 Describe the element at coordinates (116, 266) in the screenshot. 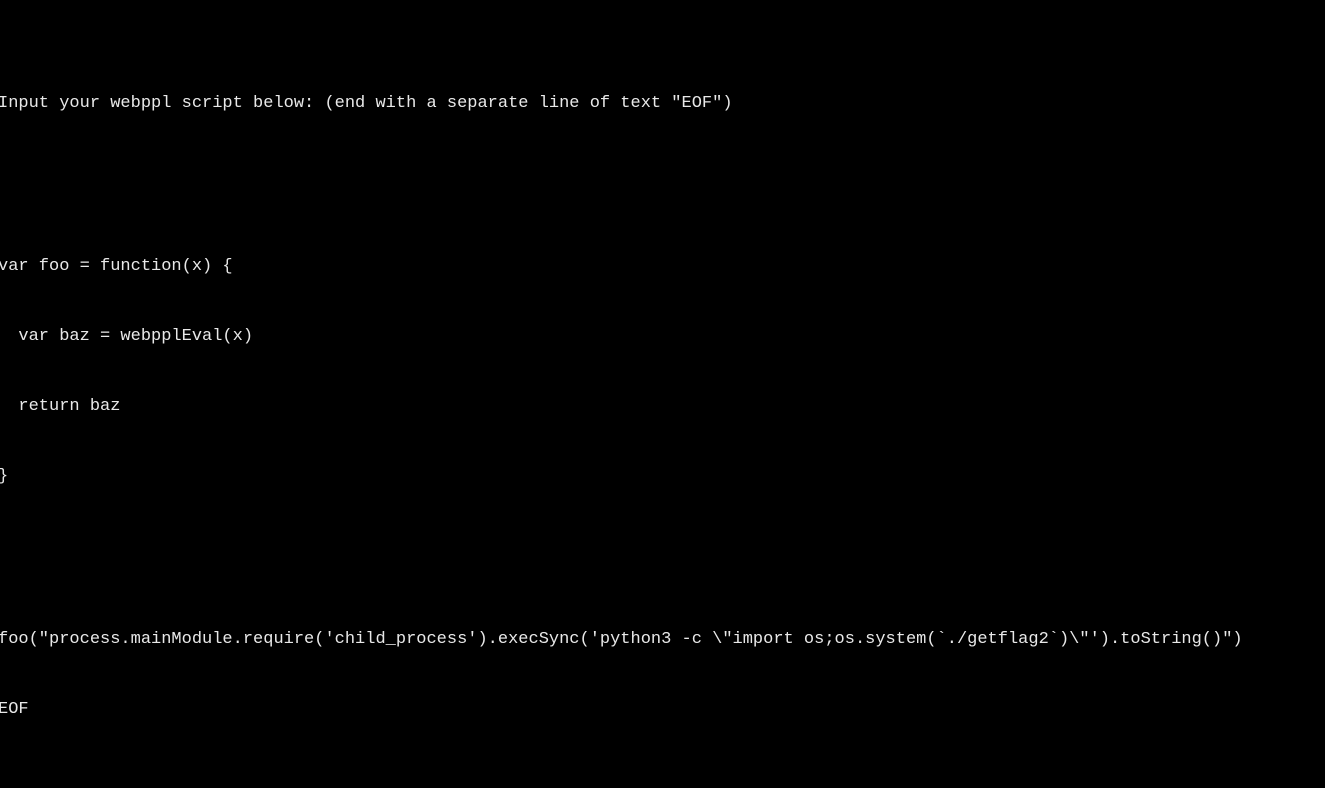

I see `terminal-line-code-function-open: var foo = function(x) {` at that location.